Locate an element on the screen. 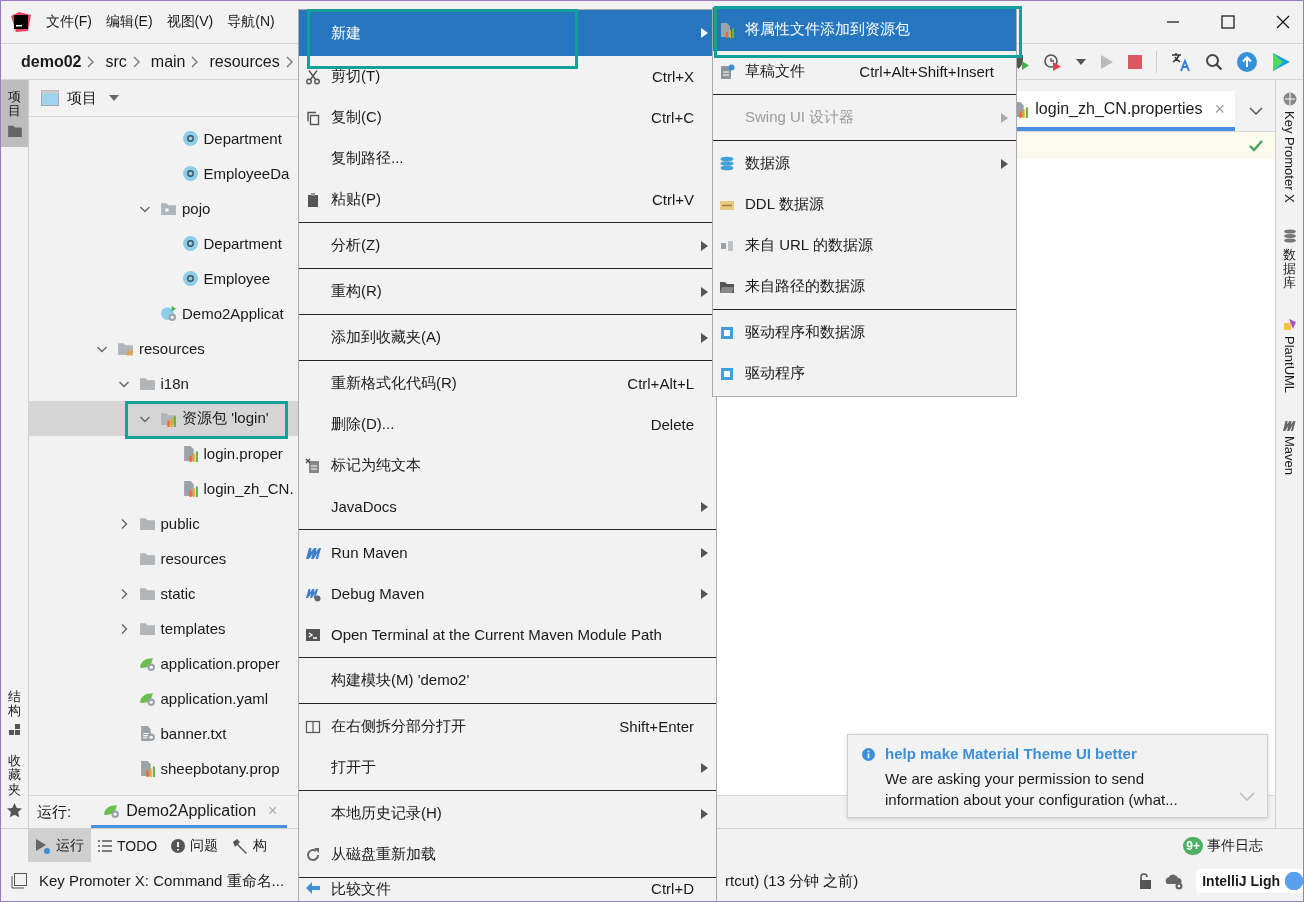 The width and height of the screenshot is (1304, 902). stop-icon is located at coordinates (1135, 61).